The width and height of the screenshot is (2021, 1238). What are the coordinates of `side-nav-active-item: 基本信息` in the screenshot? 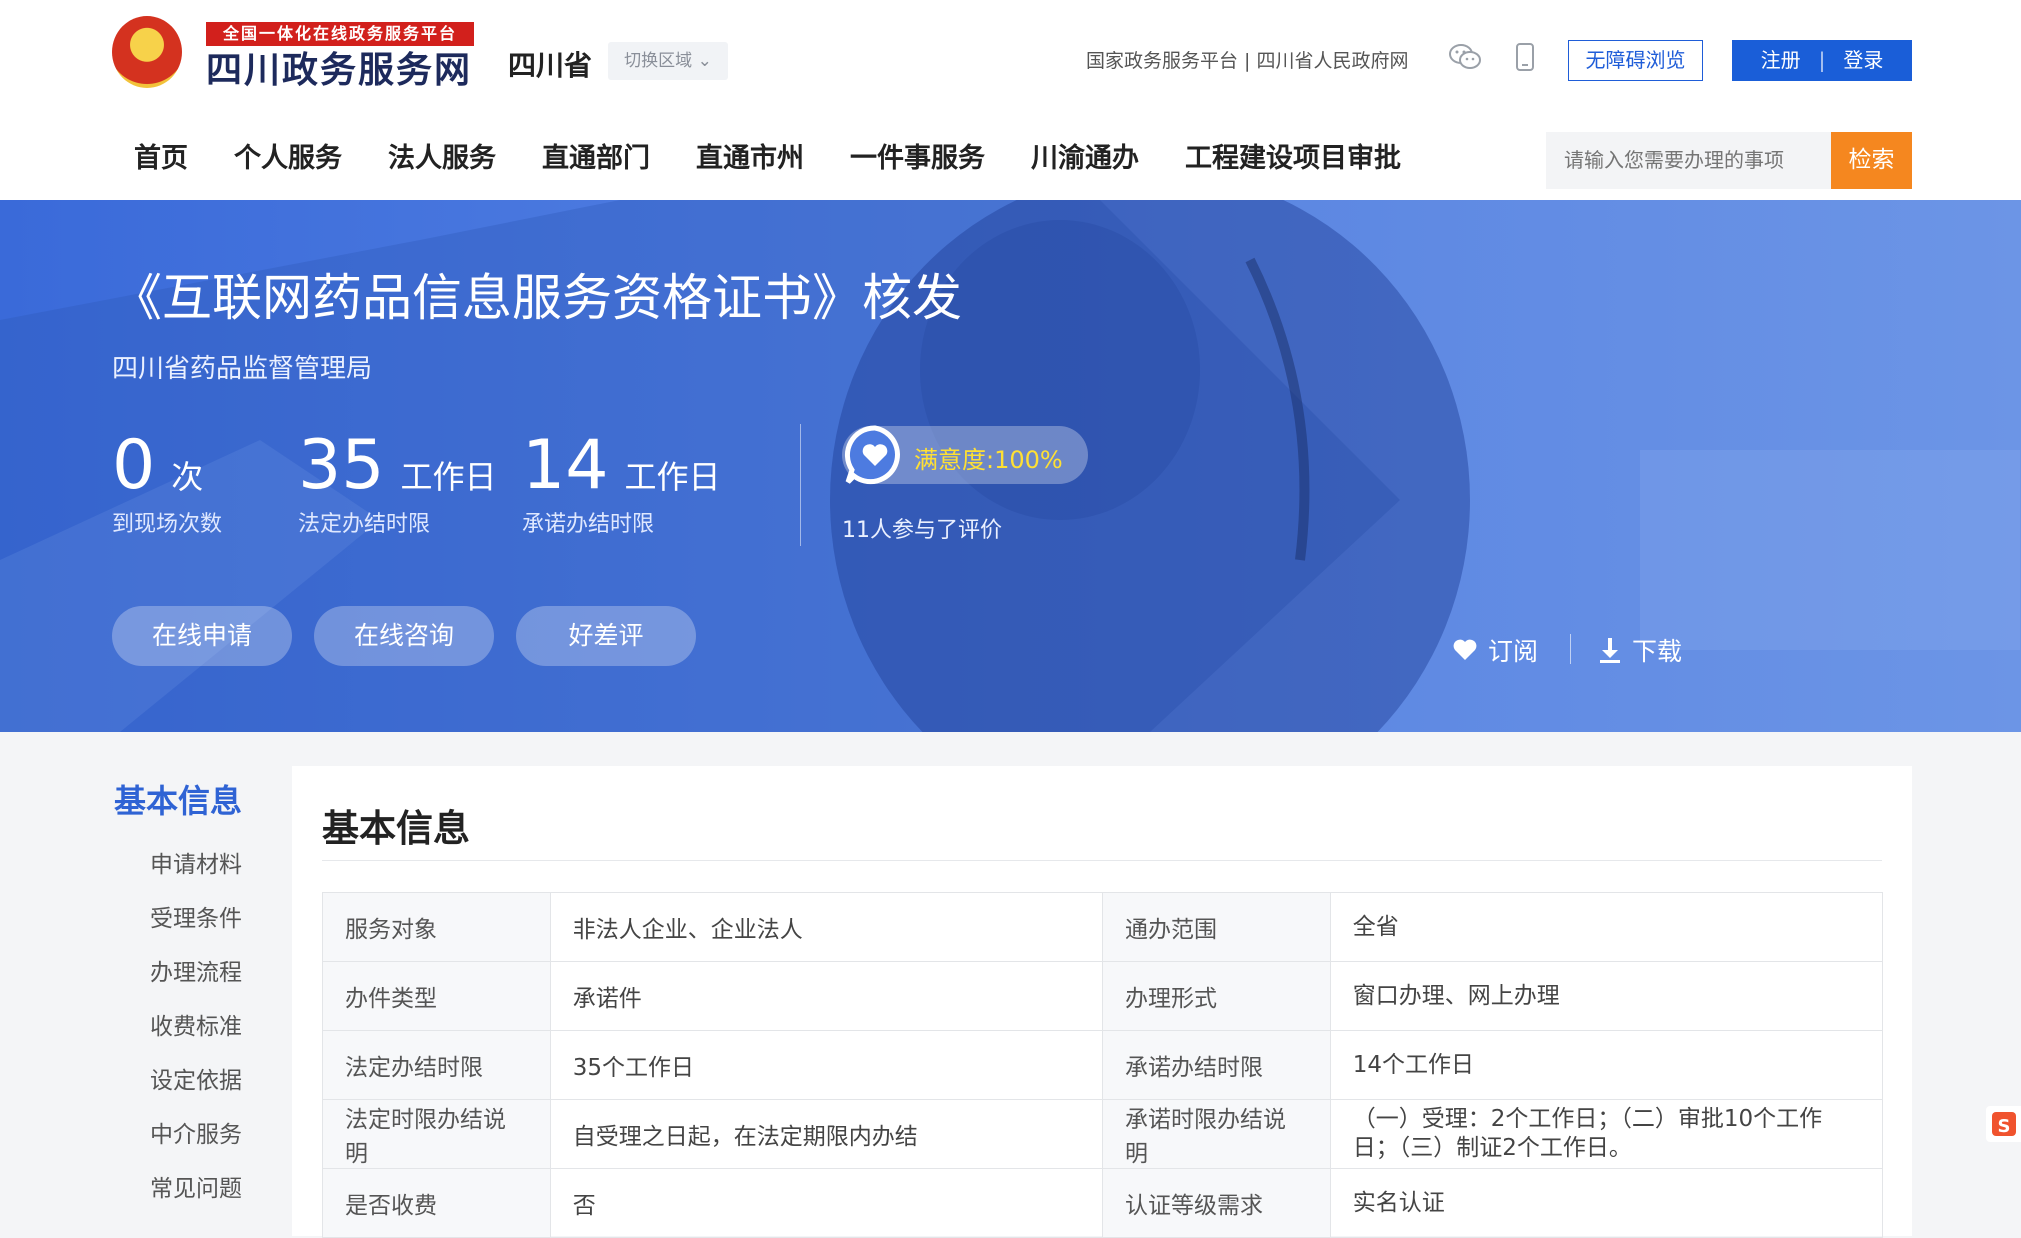 It's located at (177, 799).